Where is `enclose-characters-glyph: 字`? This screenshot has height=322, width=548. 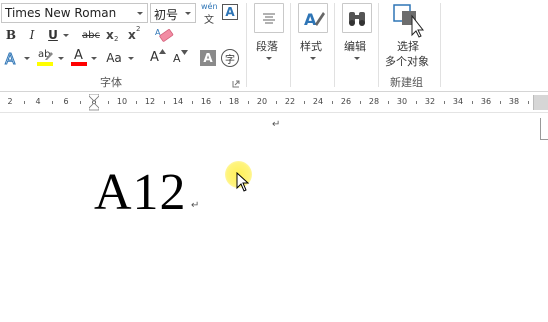
enclose-characters-glyph: 字 is located at coordinates (230, 60).